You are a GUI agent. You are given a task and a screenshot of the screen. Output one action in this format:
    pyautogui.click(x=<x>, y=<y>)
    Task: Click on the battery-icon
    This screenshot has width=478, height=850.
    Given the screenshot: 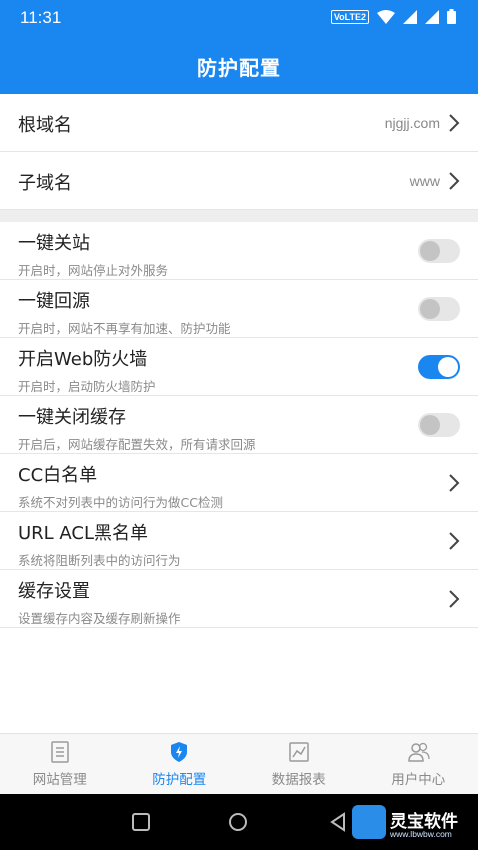 What is the action you would take?
    pyautogui.click(x=451, y=16)
    